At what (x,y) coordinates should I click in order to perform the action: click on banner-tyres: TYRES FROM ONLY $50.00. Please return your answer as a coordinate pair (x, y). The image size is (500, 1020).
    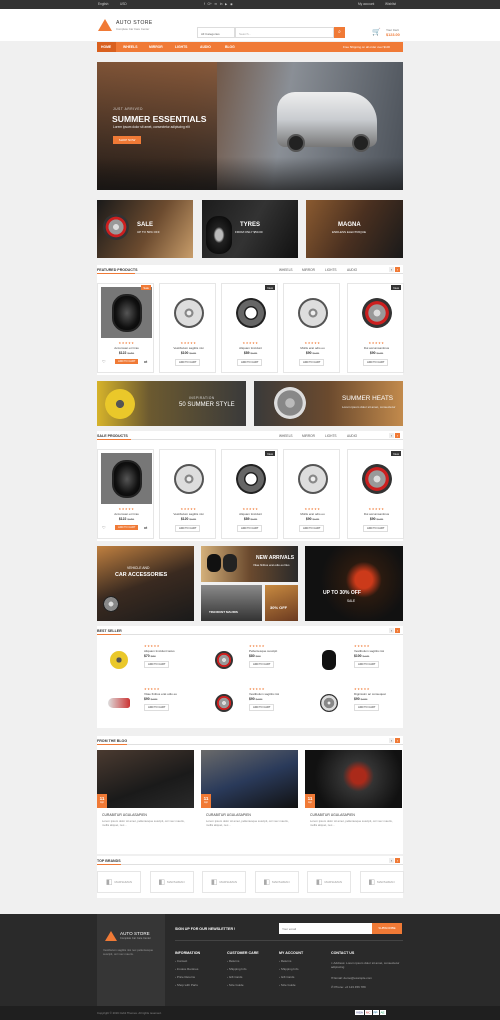
    Looking at the image, I should click on (250, 229).